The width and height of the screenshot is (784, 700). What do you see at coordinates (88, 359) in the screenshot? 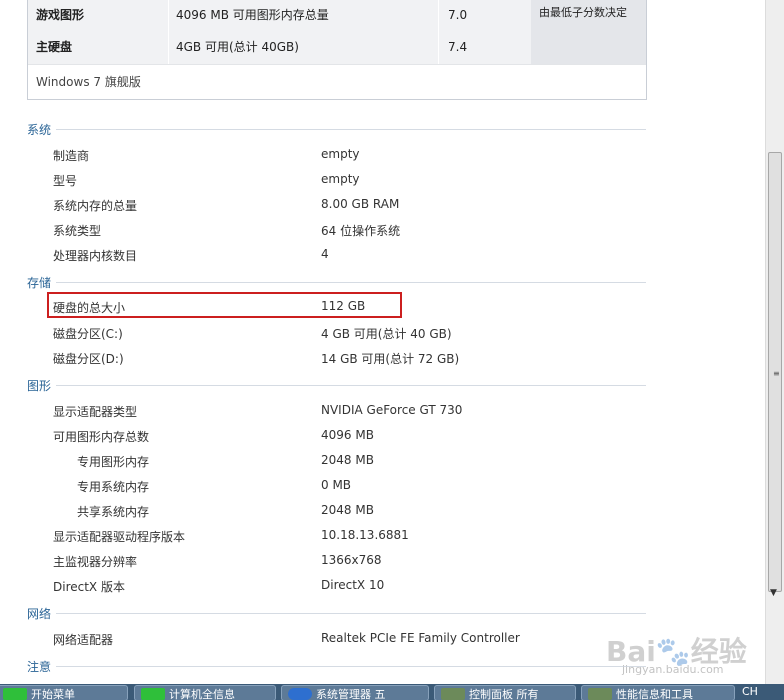
I see `info-label: 磁盘分区(D:)` at bounding box center [88, 359].